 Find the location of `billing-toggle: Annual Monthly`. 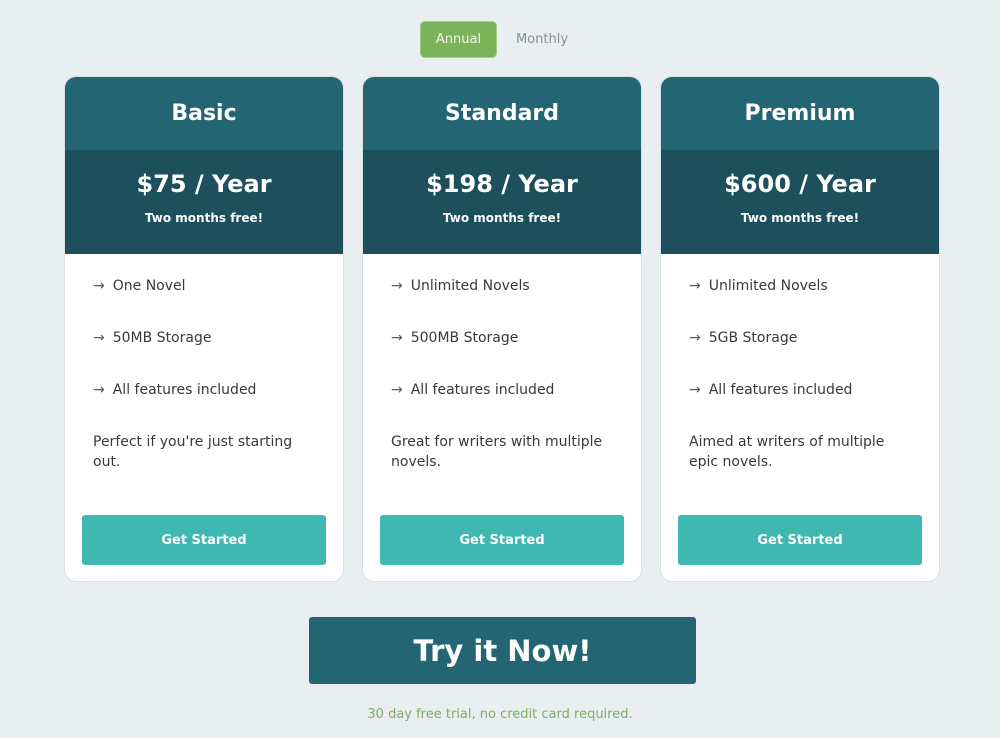

billing-toggle: Annual Monthly is located at coordinates (503, 39).